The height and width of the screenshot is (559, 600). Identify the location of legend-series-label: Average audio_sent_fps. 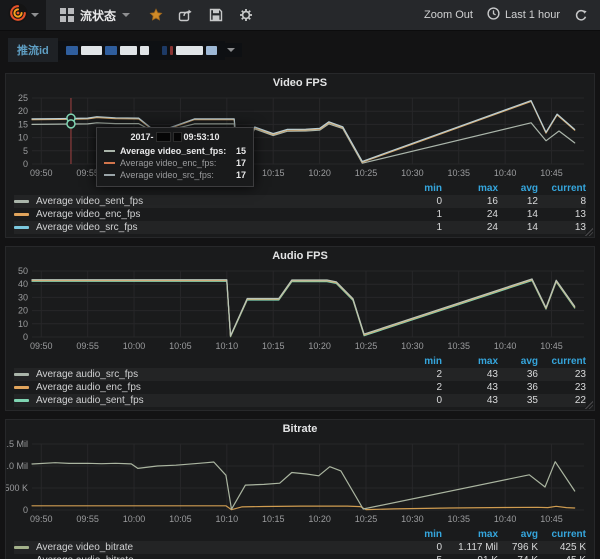
(222, 400).